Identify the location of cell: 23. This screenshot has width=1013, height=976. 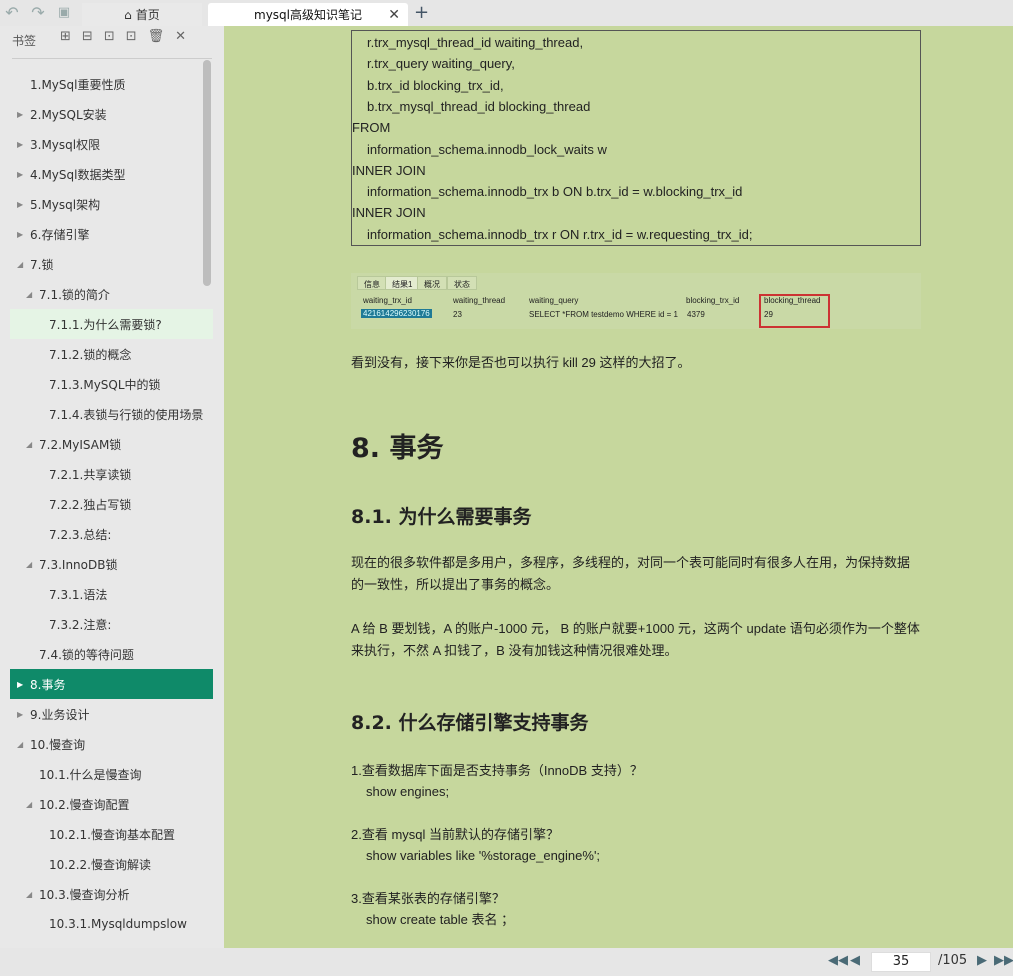
(457, 314).